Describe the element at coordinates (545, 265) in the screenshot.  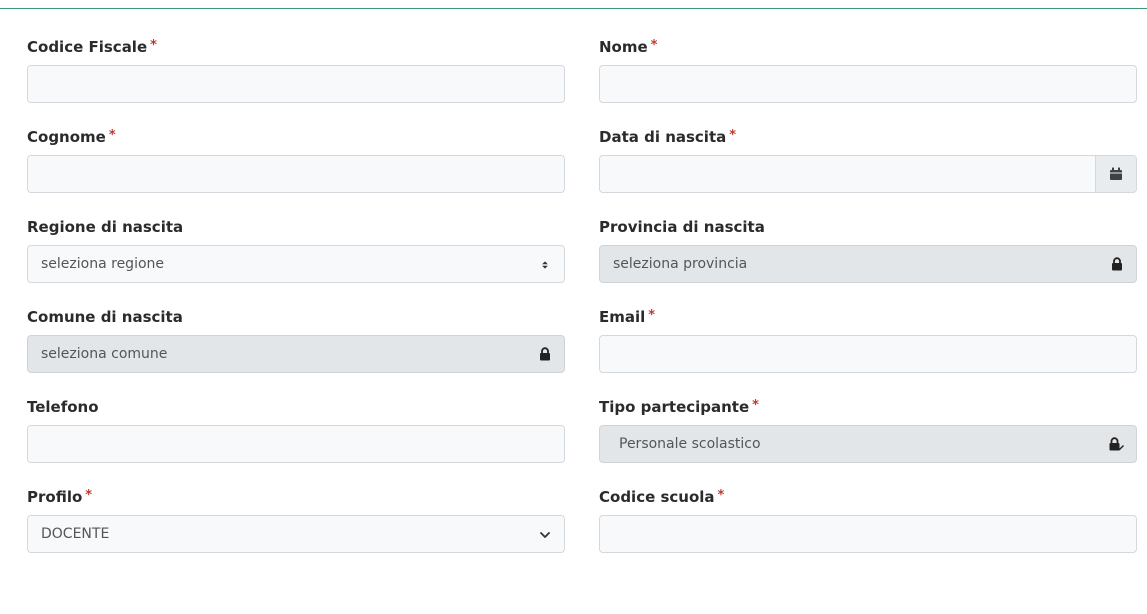
I see `sort-arrows-icon` at that location.